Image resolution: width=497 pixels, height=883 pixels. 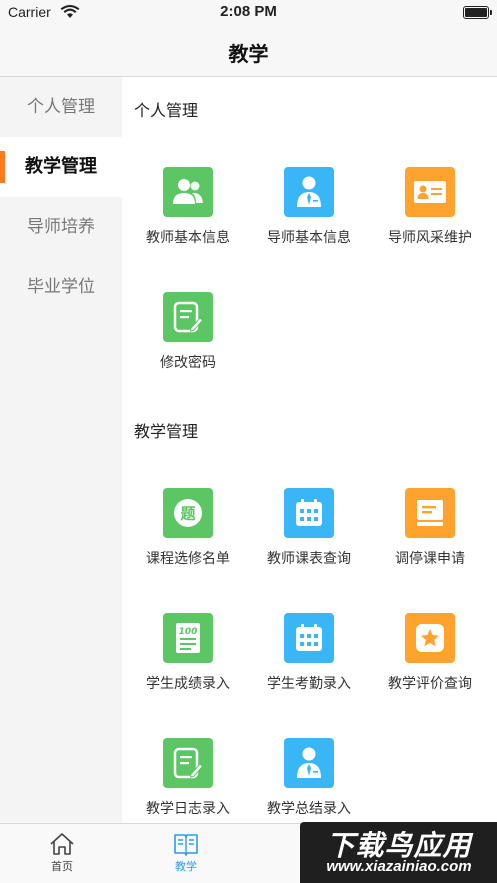 I want to click on sidebar-item-teaching: 教学管理, so click(x=61, y=167).